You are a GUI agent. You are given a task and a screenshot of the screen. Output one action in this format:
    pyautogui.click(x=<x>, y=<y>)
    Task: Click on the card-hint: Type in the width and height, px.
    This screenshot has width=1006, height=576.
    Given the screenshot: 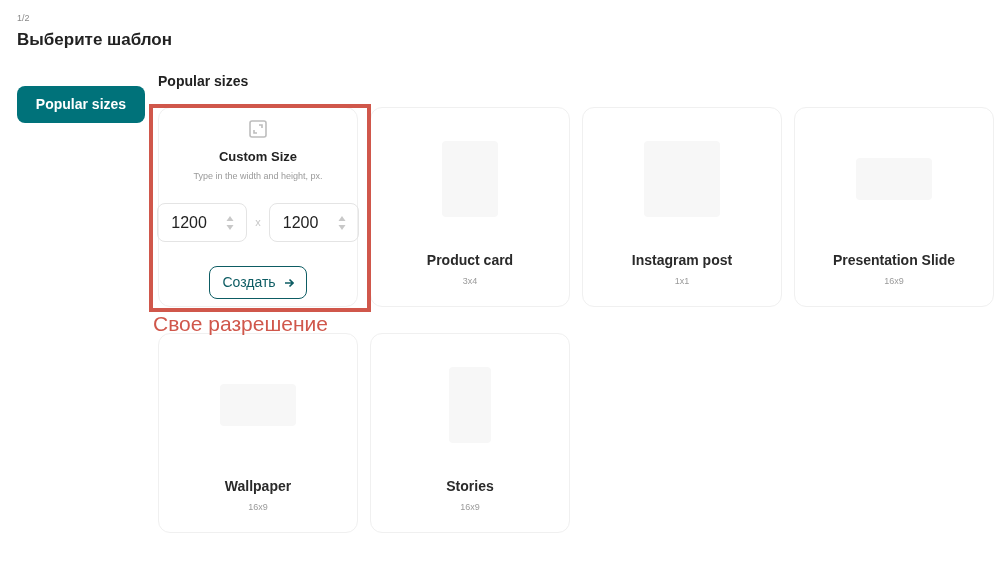 What is the action you would take?
    pyautogui.click(x=258, y=176)
    